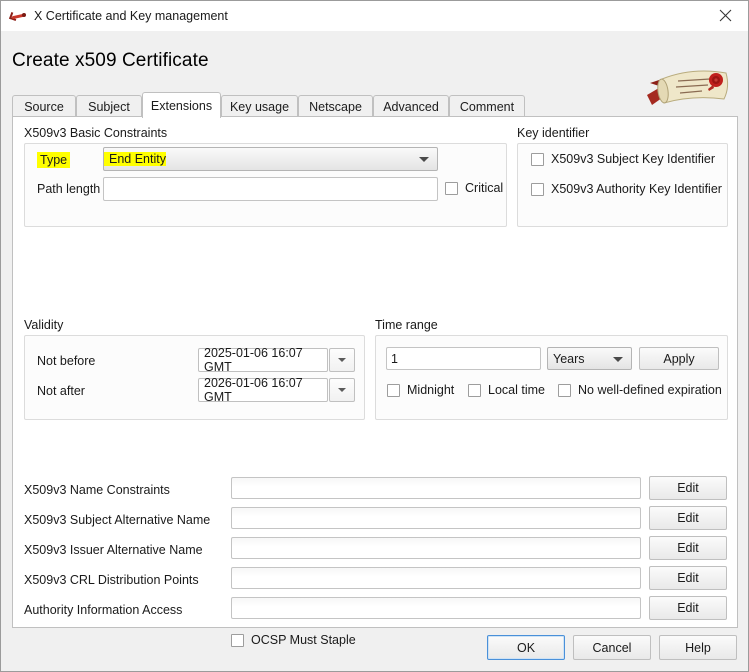 The height and width of the screenshot is (672, 749). I want to click on subject-key-identifier-checkbox: X509v3 Subject Key Identifier, so click(623, 159).